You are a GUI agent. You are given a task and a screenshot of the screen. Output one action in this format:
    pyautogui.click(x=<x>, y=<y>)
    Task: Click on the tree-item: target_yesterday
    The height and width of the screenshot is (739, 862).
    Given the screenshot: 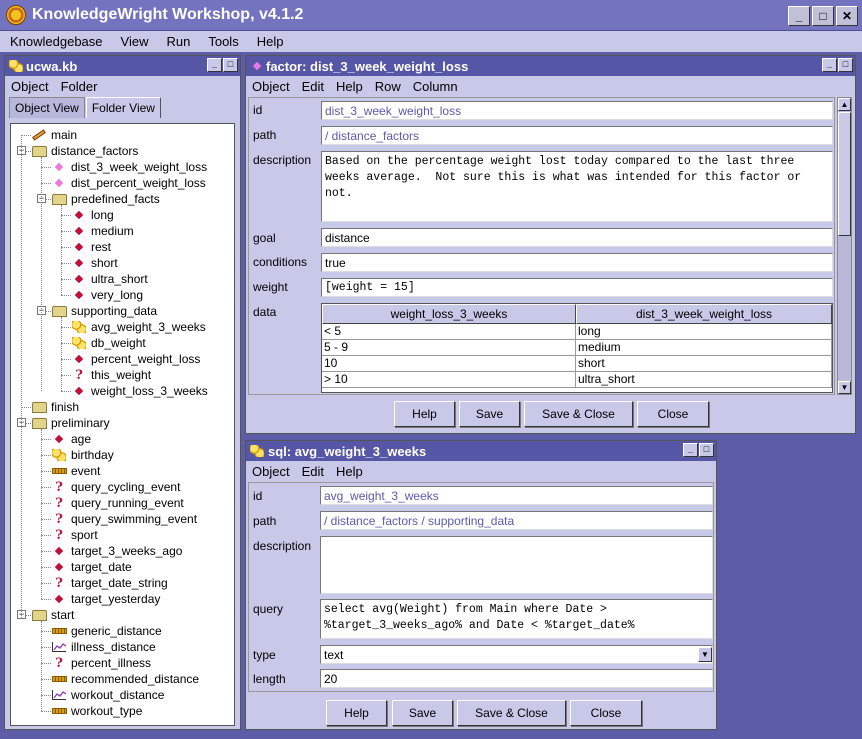 What is the action you would take?
    pyautogui.click(x=105, y=599)
    